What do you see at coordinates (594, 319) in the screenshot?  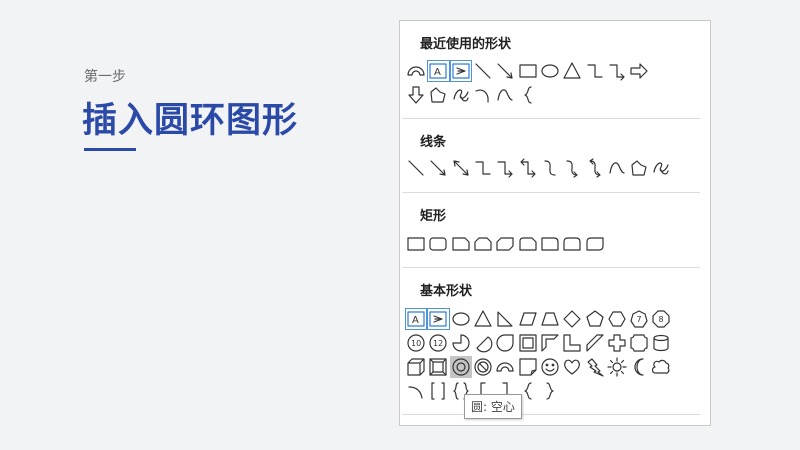 I see `pentagon-icon` at bounding box center [594, 319].